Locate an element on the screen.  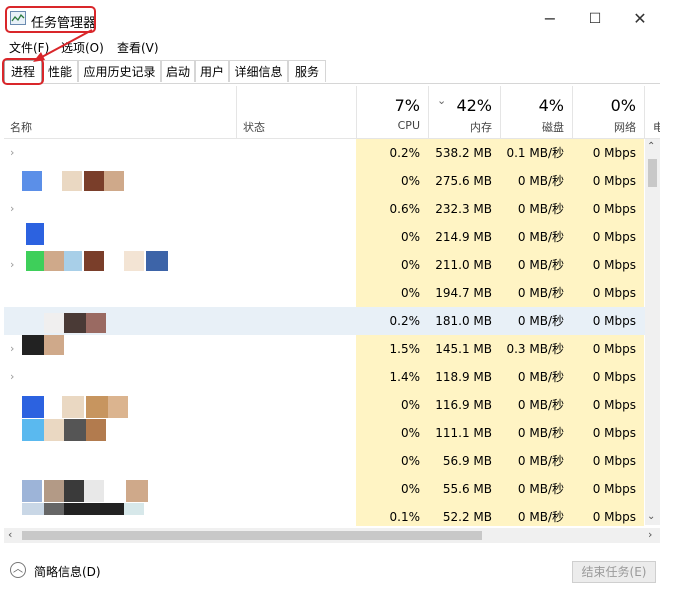
column-memory: ⌄ 42% 内存 is located at coordinates (464, 112).